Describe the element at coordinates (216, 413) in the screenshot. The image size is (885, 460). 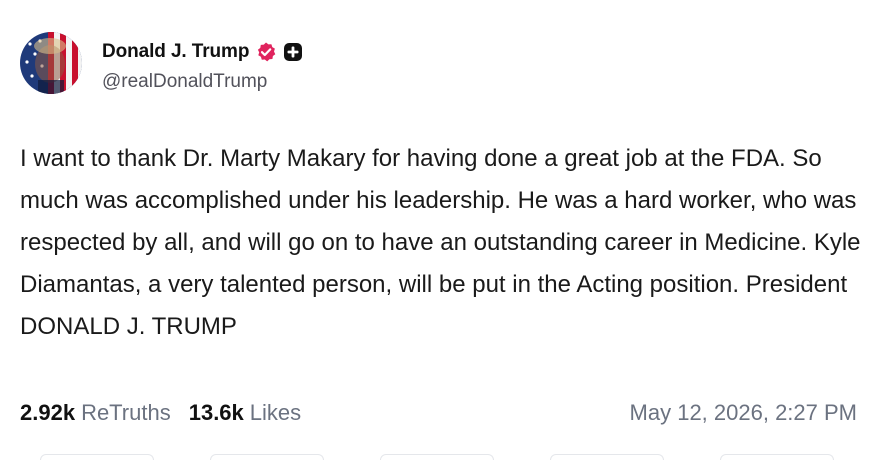
I see `likes-count: 13.6k` at that location.